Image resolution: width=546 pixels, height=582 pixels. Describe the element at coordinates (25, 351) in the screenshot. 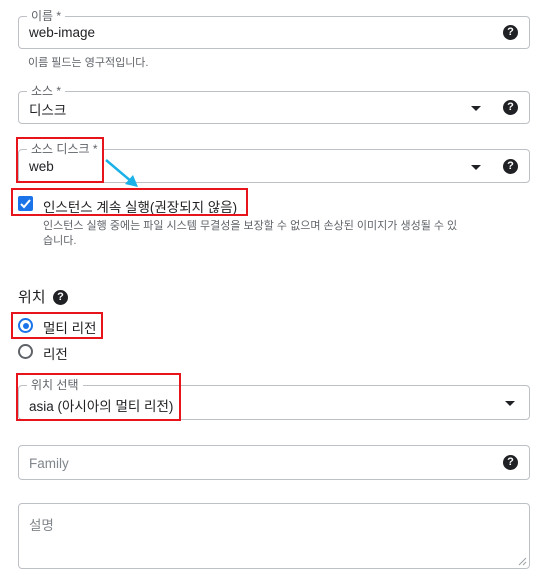

I see `region-radio` at that location.